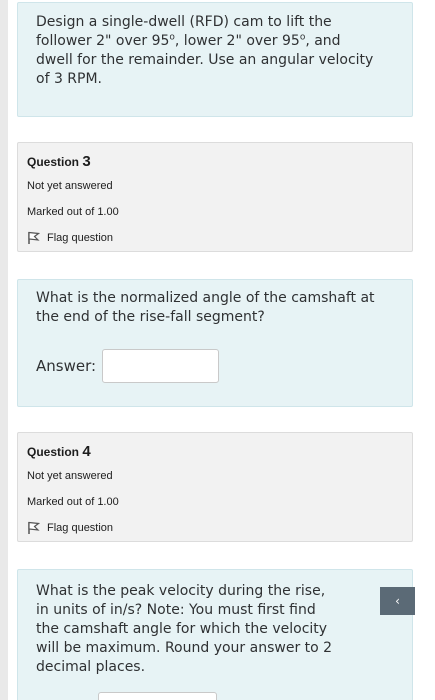  I want to click on left-rail, so click(4, 350).